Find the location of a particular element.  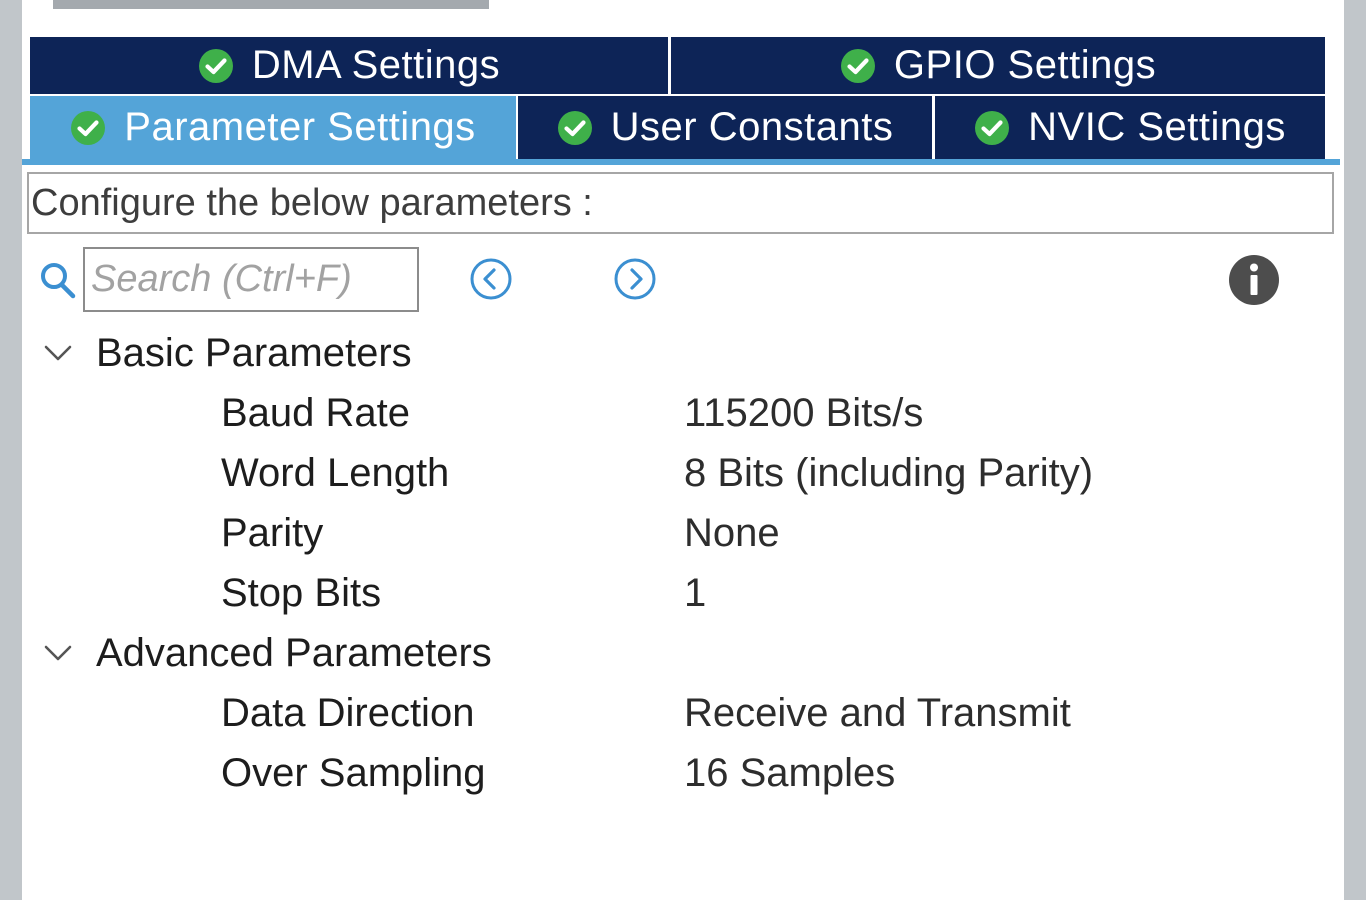

tab-gpio-settings: GPIO Settings is located at coordinates (998, 65).